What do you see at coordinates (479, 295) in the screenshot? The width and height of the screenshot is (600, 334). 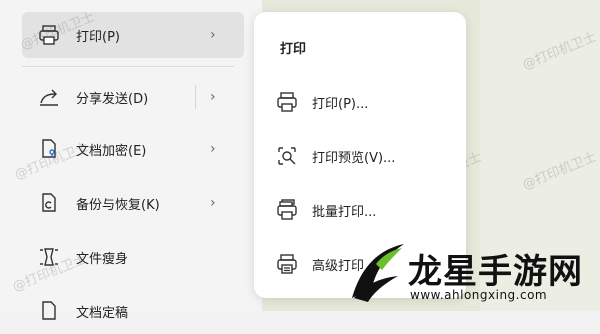 I see `logo-url: www.ahlongxing.com` at bounding box center [479, 295].